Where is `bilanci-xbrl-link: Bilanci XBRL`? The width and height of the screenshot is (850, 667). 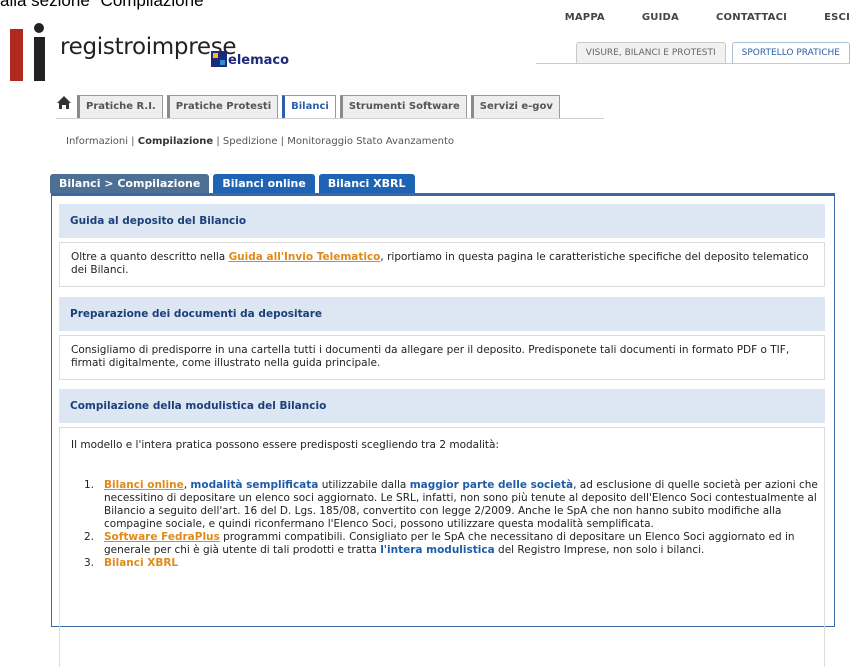 bilanci-xbrl-link: Bilanci XBRL is located at coordinates (141, 563).